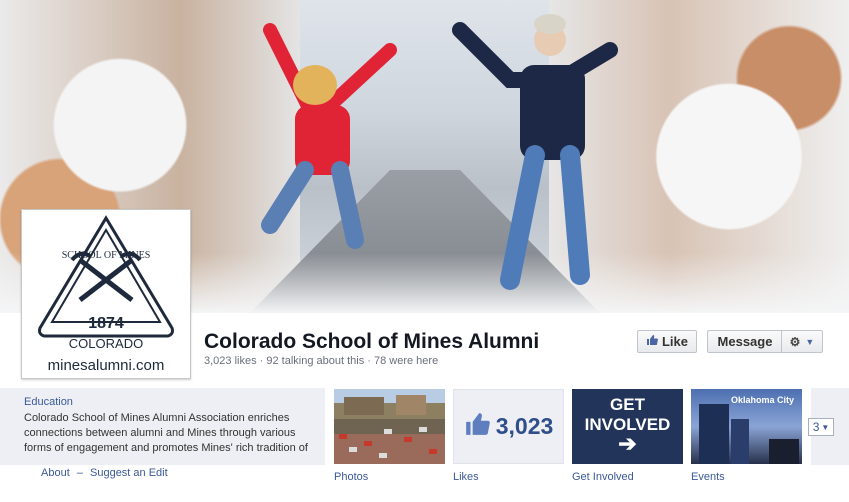  What do you see at coordinates (48, 402) in the screenshot?
I see `category-link: Education` at bounding box center [48, 402].